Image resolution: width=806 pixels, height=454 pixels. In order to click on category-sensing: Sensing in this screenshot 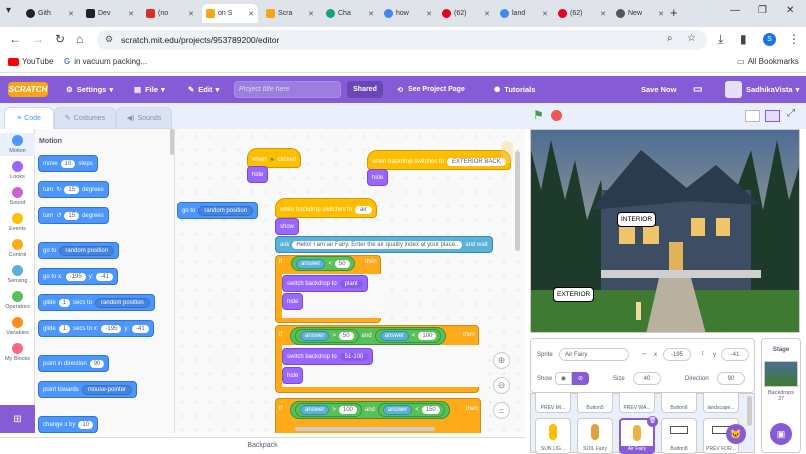, I will do `click(17, 274)`.